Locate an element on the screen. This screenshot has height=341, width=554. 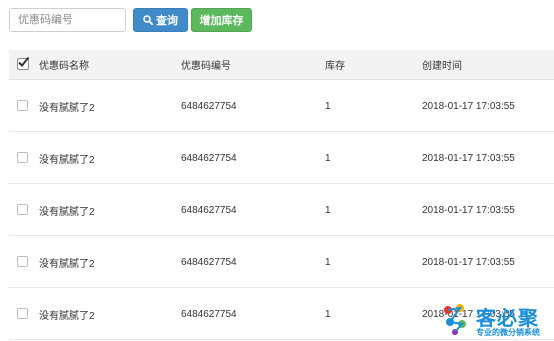
brand-logo-icon is located at coordinates (455, 319).